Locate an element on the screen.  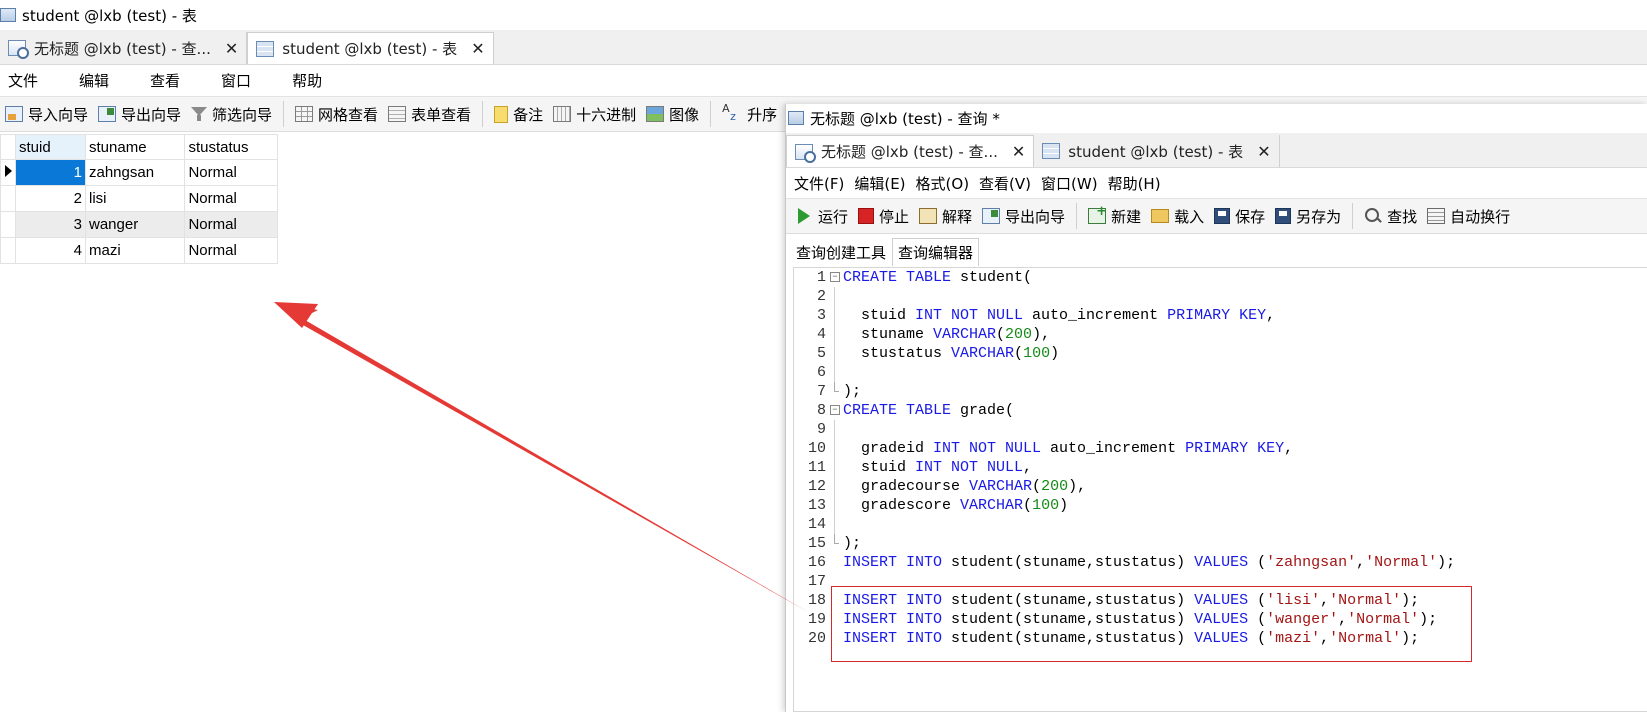
button-label: 运行 is located at coordinates (833, 216).